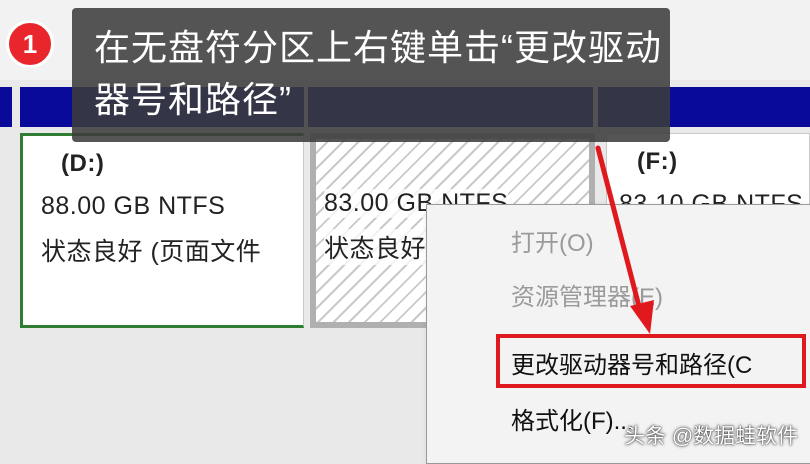 The width and height of the screenshot is (810, 464). I want to click on step-badge-icon: 1, so click(30, 44).